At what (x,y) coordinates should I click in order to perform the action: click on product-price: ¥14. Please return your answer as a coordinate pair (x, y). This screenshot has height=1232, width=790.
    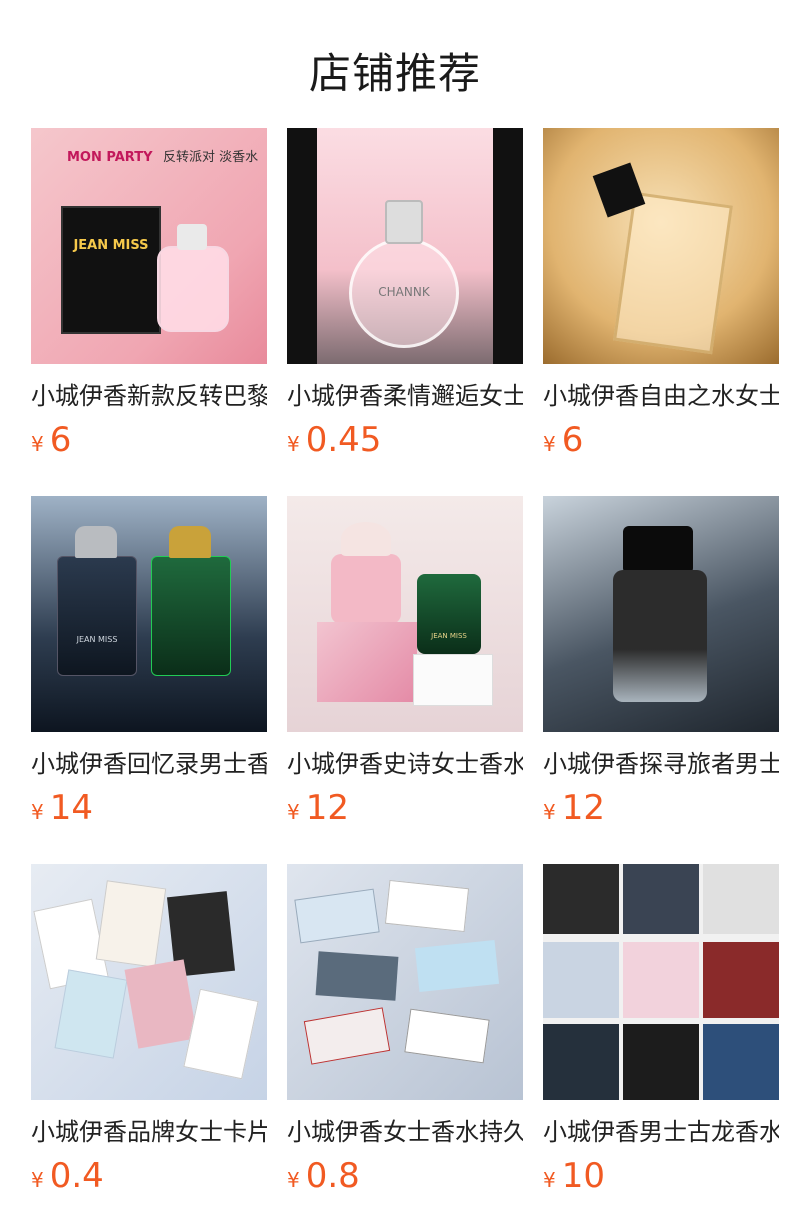
    Looking at the image, I should click on (62, 808).